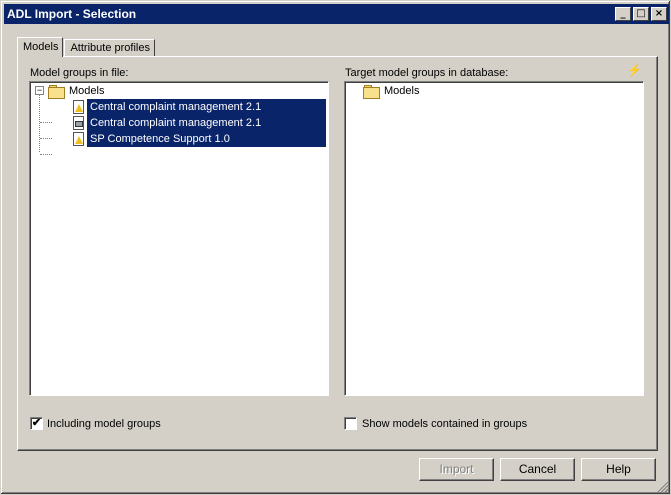 This screenshot has height=495, width=671. What do you see at coordinates (659, 14) in the screenshot?
I see `close-button: ×` at bounding box center [659, 14].